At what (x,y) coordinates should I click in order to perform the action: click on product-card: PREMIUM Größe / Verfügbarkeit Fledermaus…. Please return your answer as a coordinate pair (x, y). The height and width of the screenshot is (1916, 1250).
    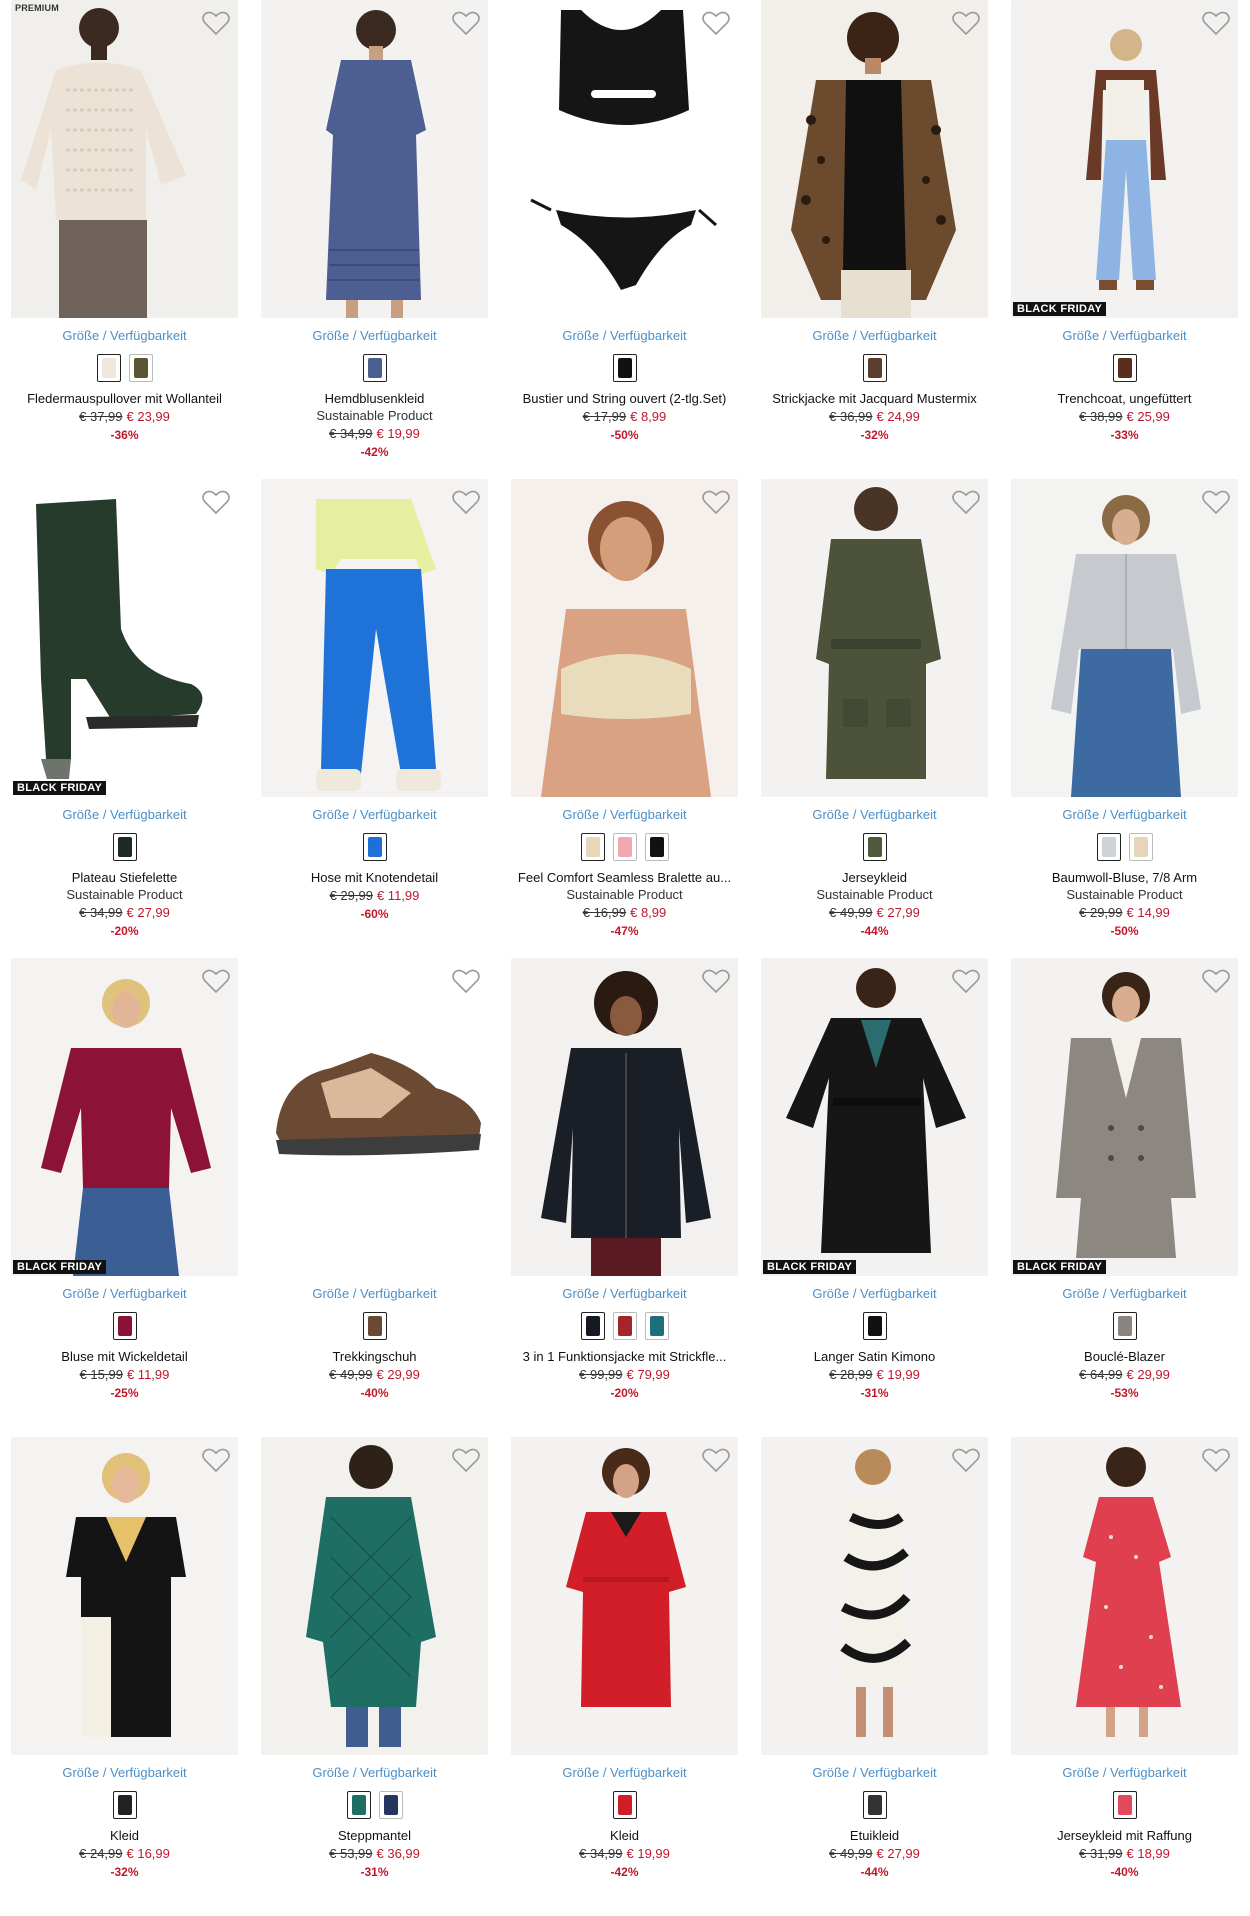
    Looking at the image, I should click on (124, 229).